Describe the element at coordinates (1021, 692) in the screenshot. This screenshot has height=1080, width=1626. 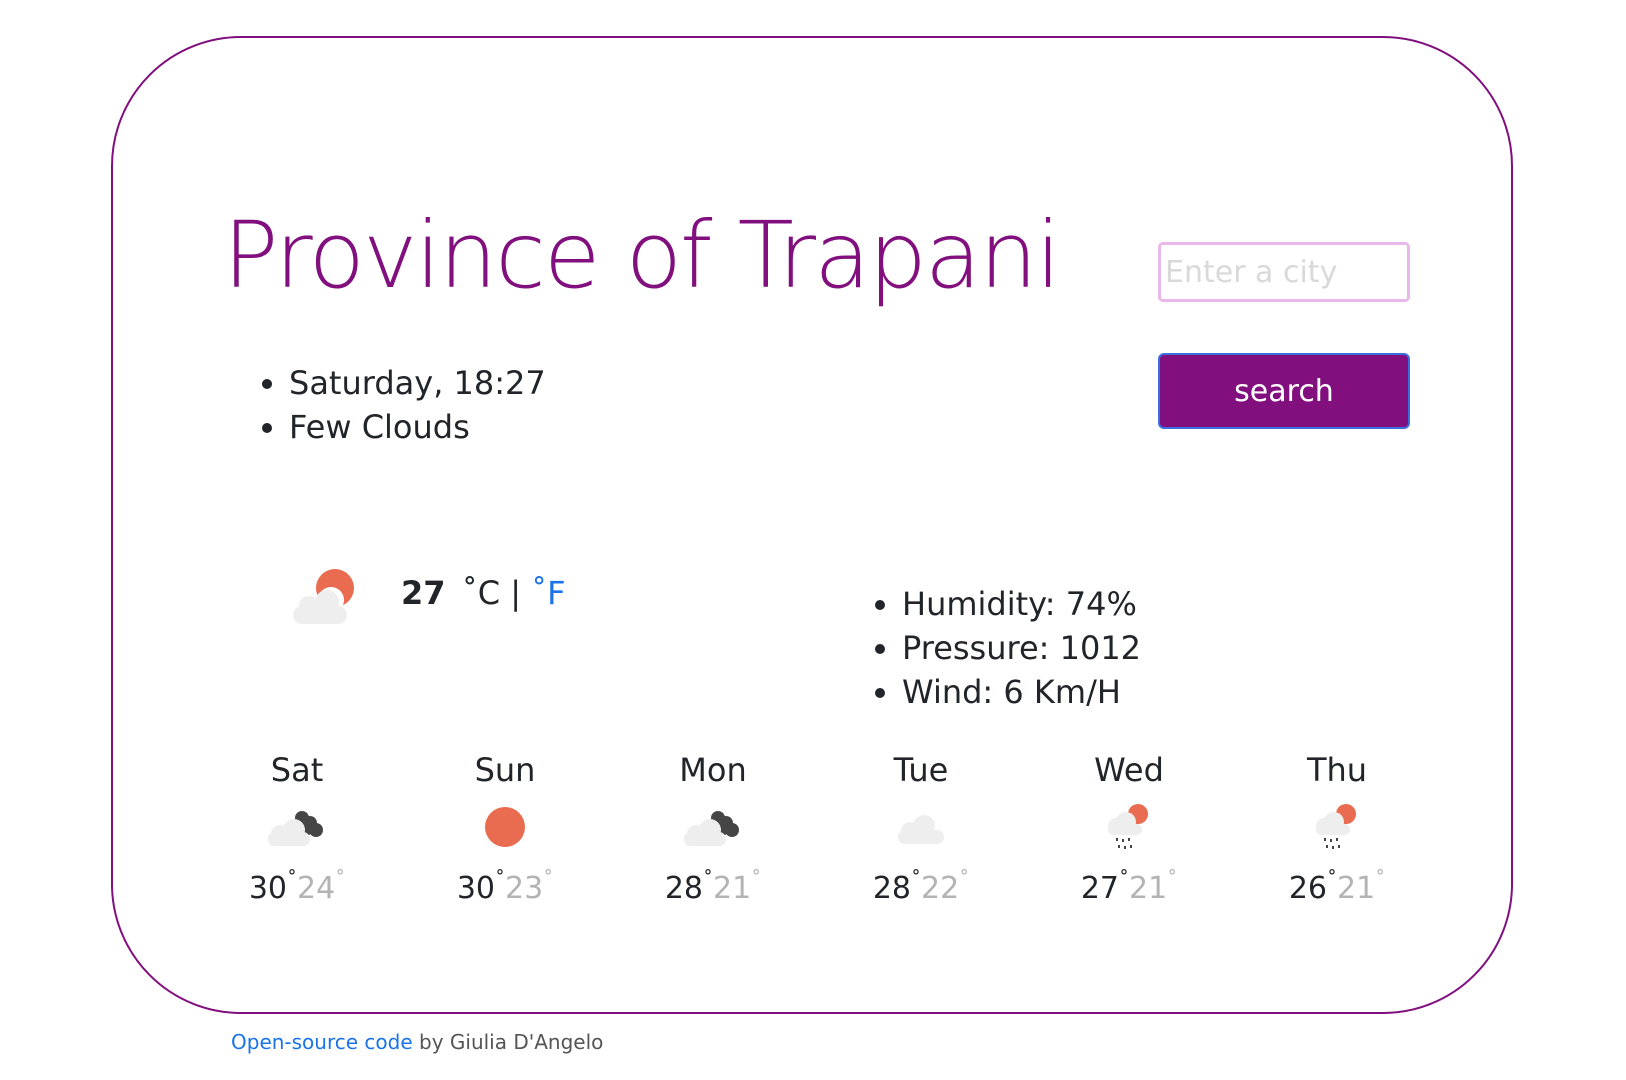
I see `wind: Wind: 6 Km/H` at that location.